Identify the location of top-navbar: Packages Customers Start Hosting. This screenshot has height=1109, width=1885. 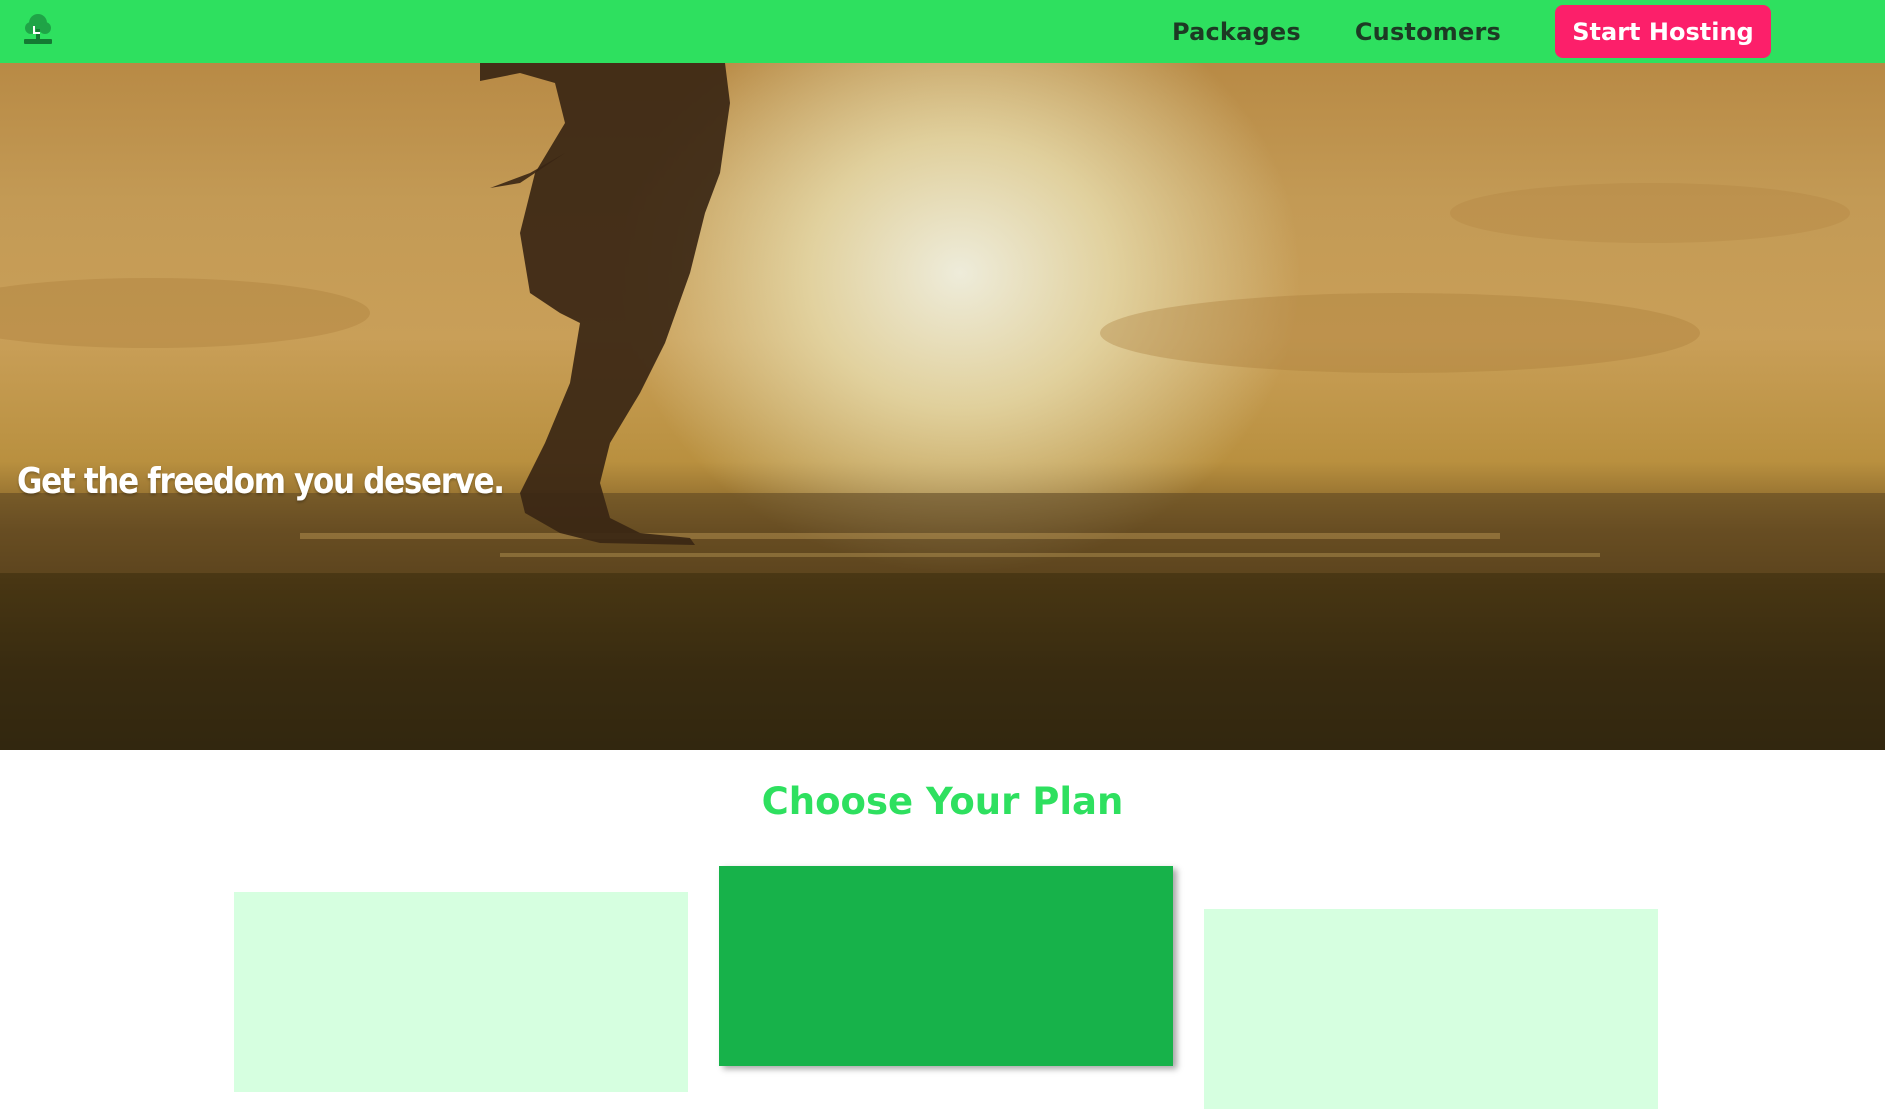
(942, 31).